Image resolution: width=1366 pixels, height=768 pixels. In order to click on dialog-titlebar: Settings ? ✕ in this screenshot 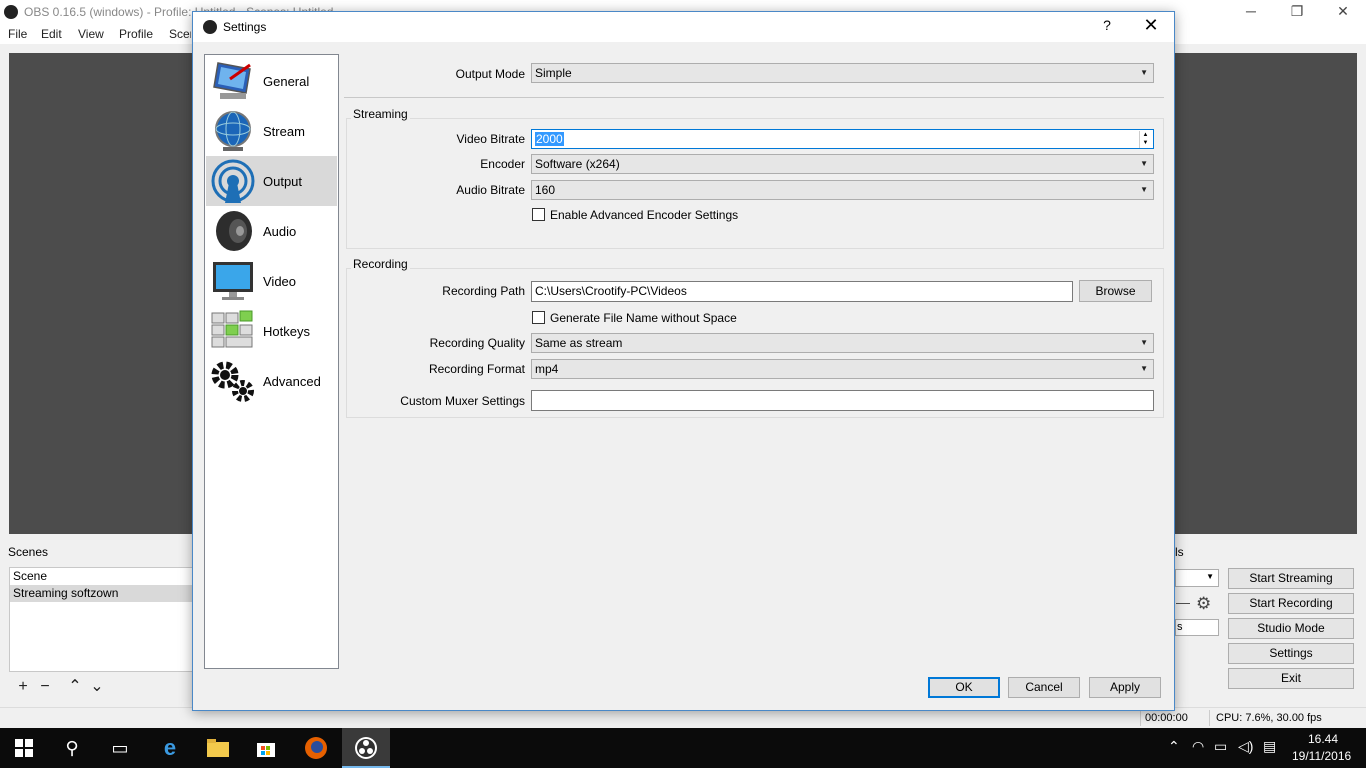, I will do `click(683, 27)`.